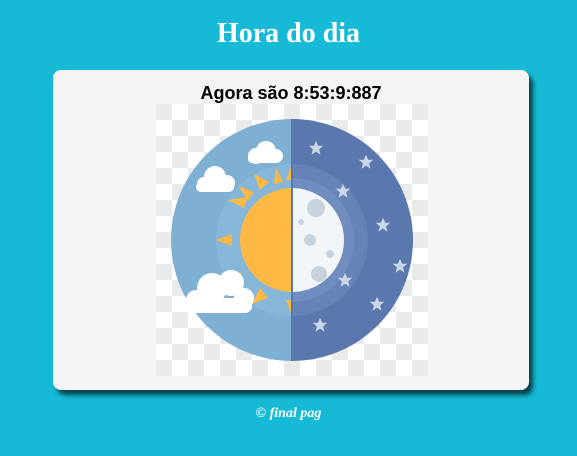  I want to click on page-title: Hora do dia, so click(288, 33).